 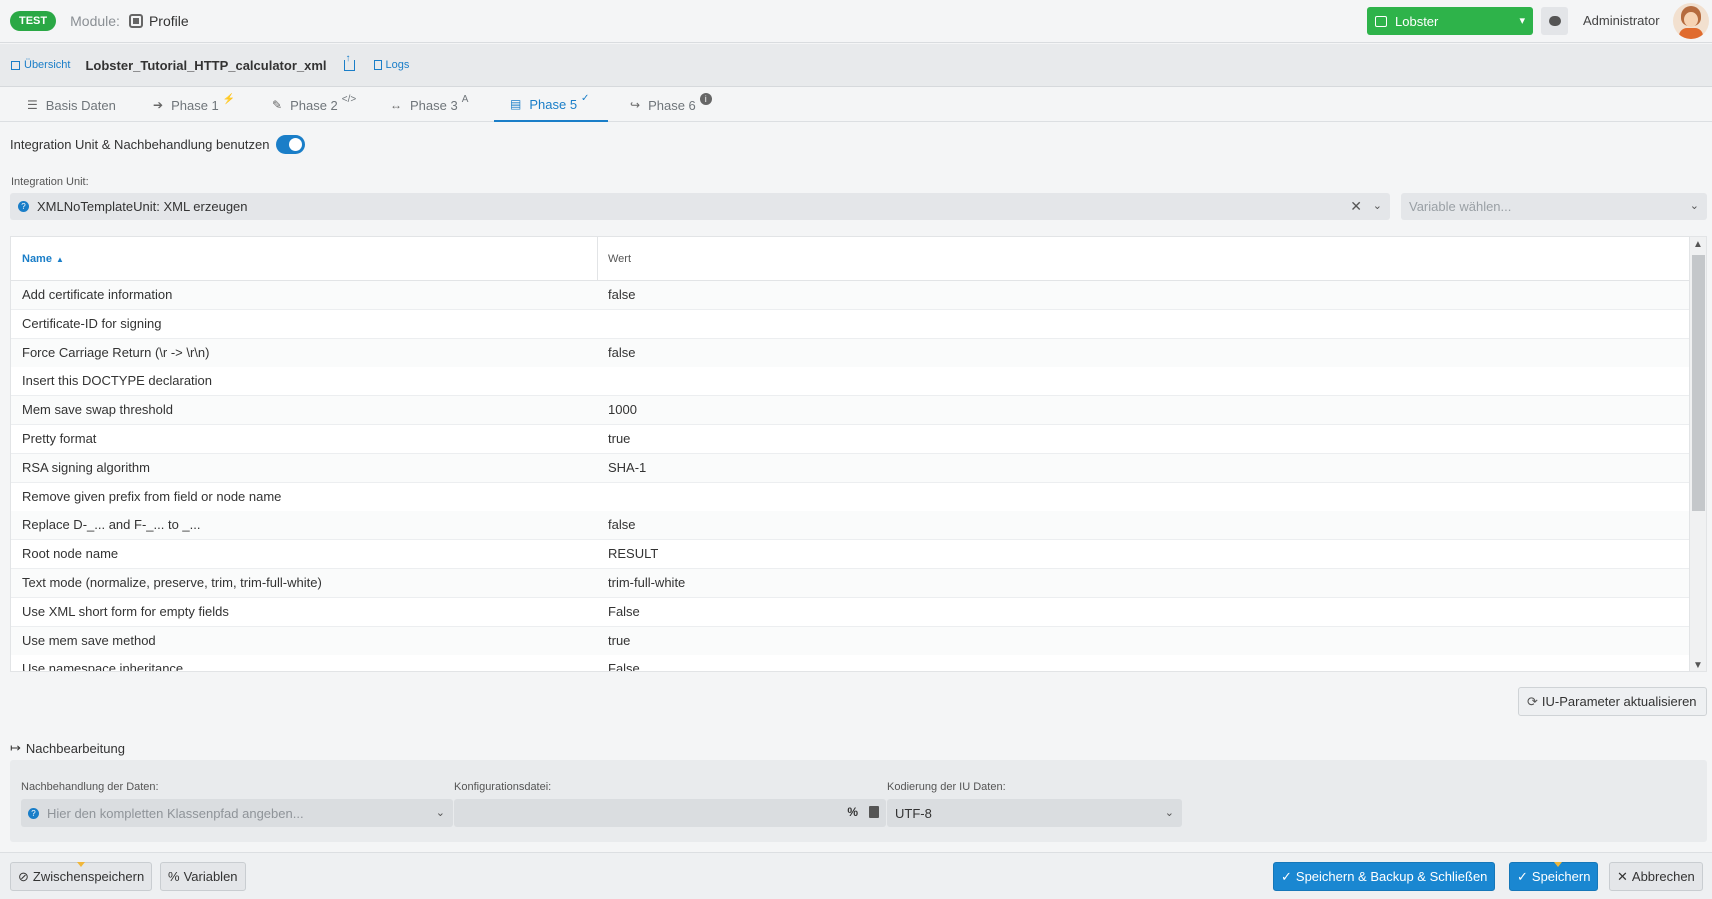 I want to click on overview-link: Übersicht, so click(x=40, y=65).